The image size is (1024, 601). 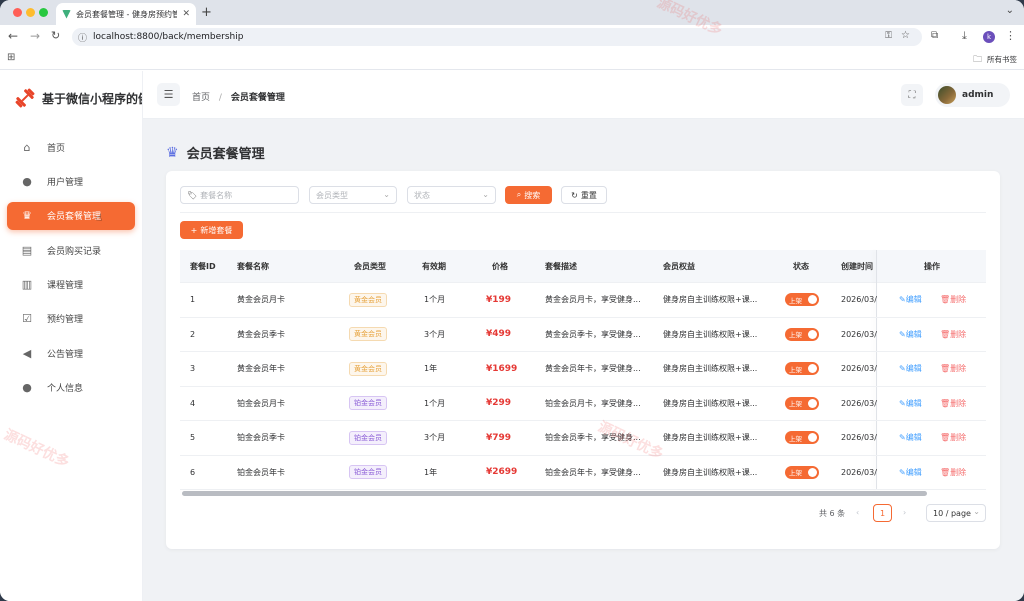 I want to click on sidebar-item-courses: ▥ 课程管理, so click(x=71, y=285).